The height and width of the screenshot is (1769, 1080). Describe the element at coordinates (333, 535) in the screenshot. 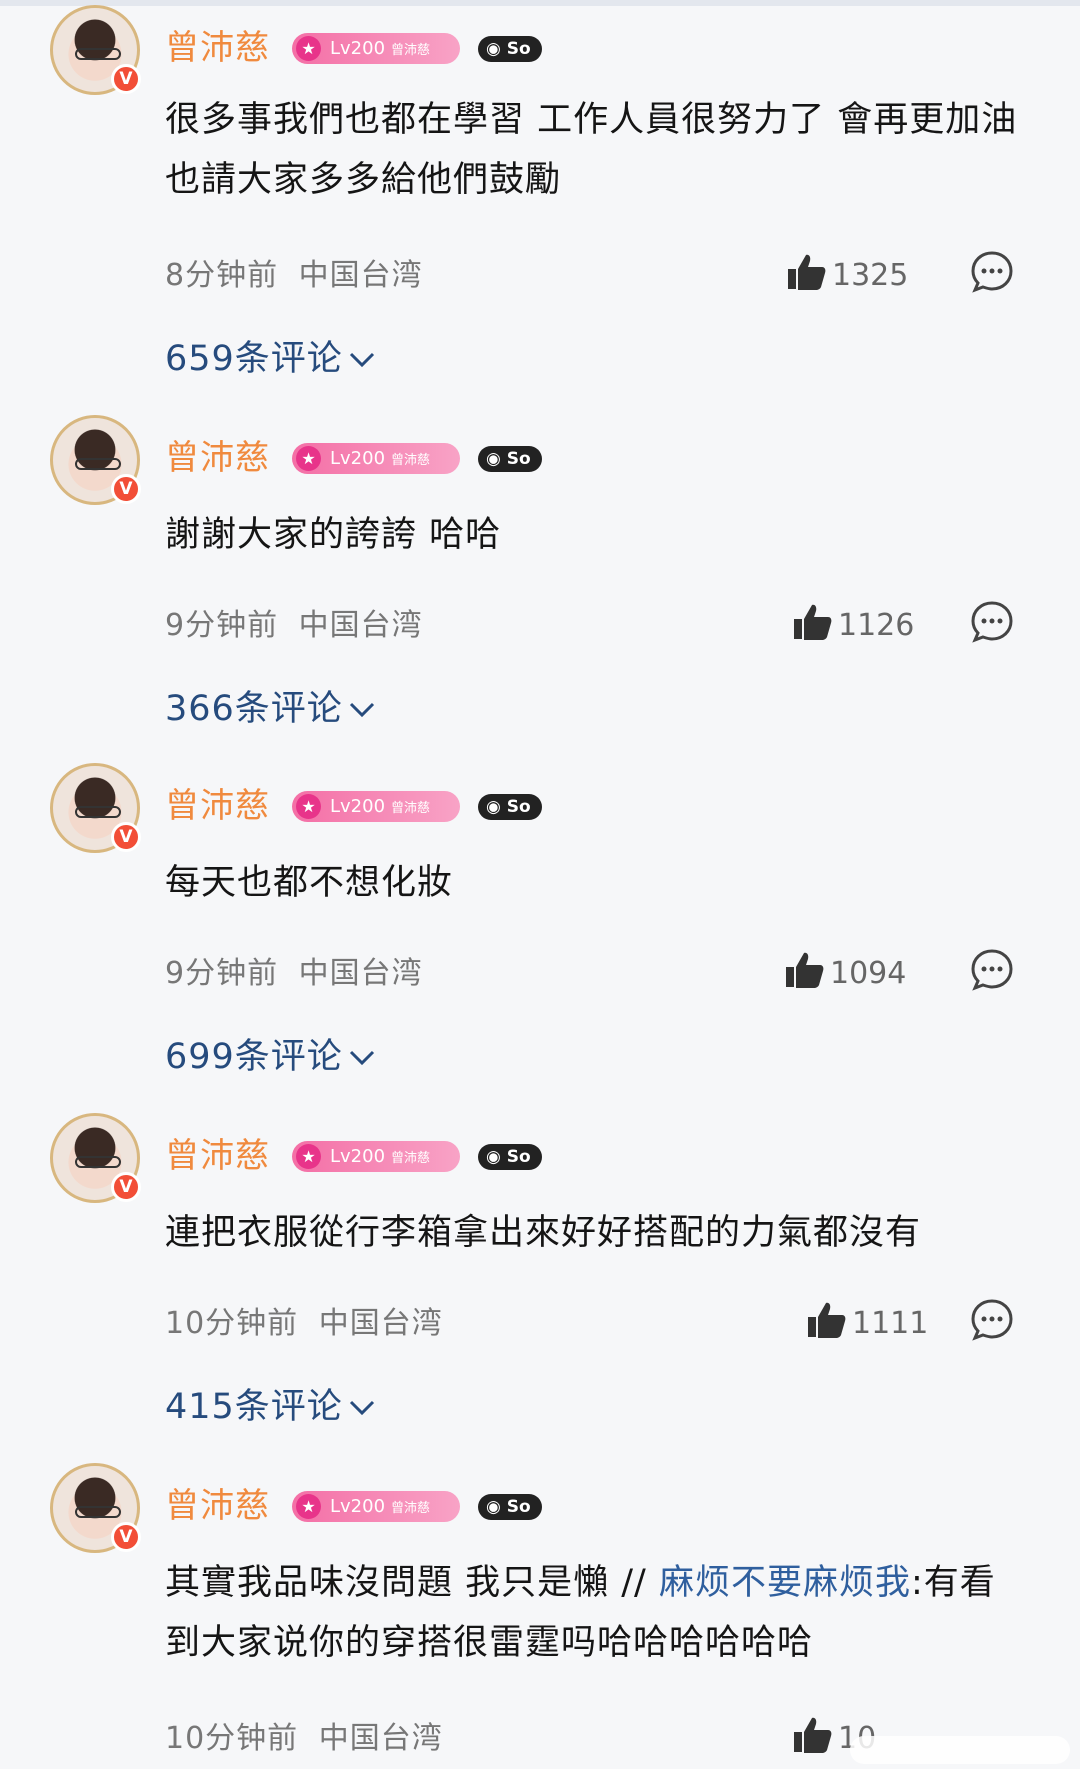

I see `comment-body: 謝謝大家的誇誇 哈哈` at that location.